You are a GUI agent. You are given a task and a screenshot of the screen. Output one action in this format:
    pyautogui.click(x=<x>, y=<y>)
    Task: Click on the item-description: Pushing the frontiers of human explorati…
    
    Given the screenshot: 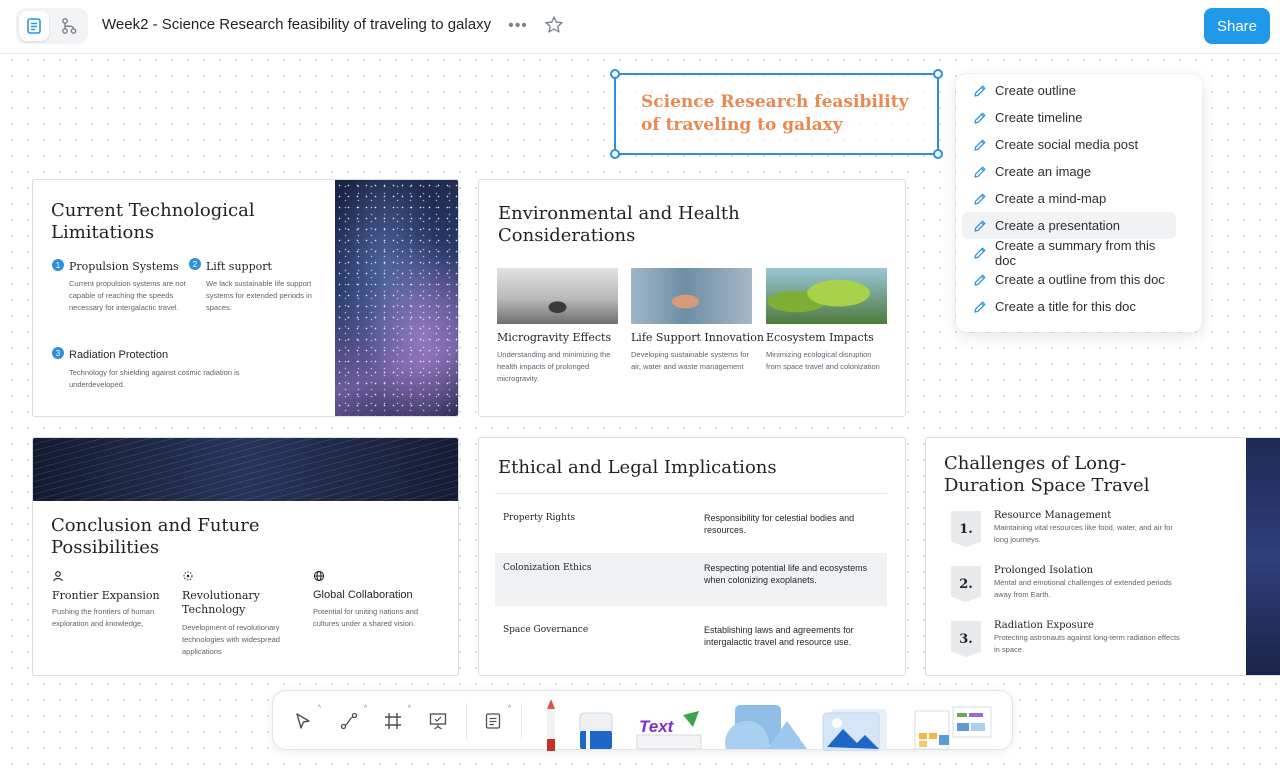 What is the action you would take?
    pyautogui.click(x=103, y=617)
    